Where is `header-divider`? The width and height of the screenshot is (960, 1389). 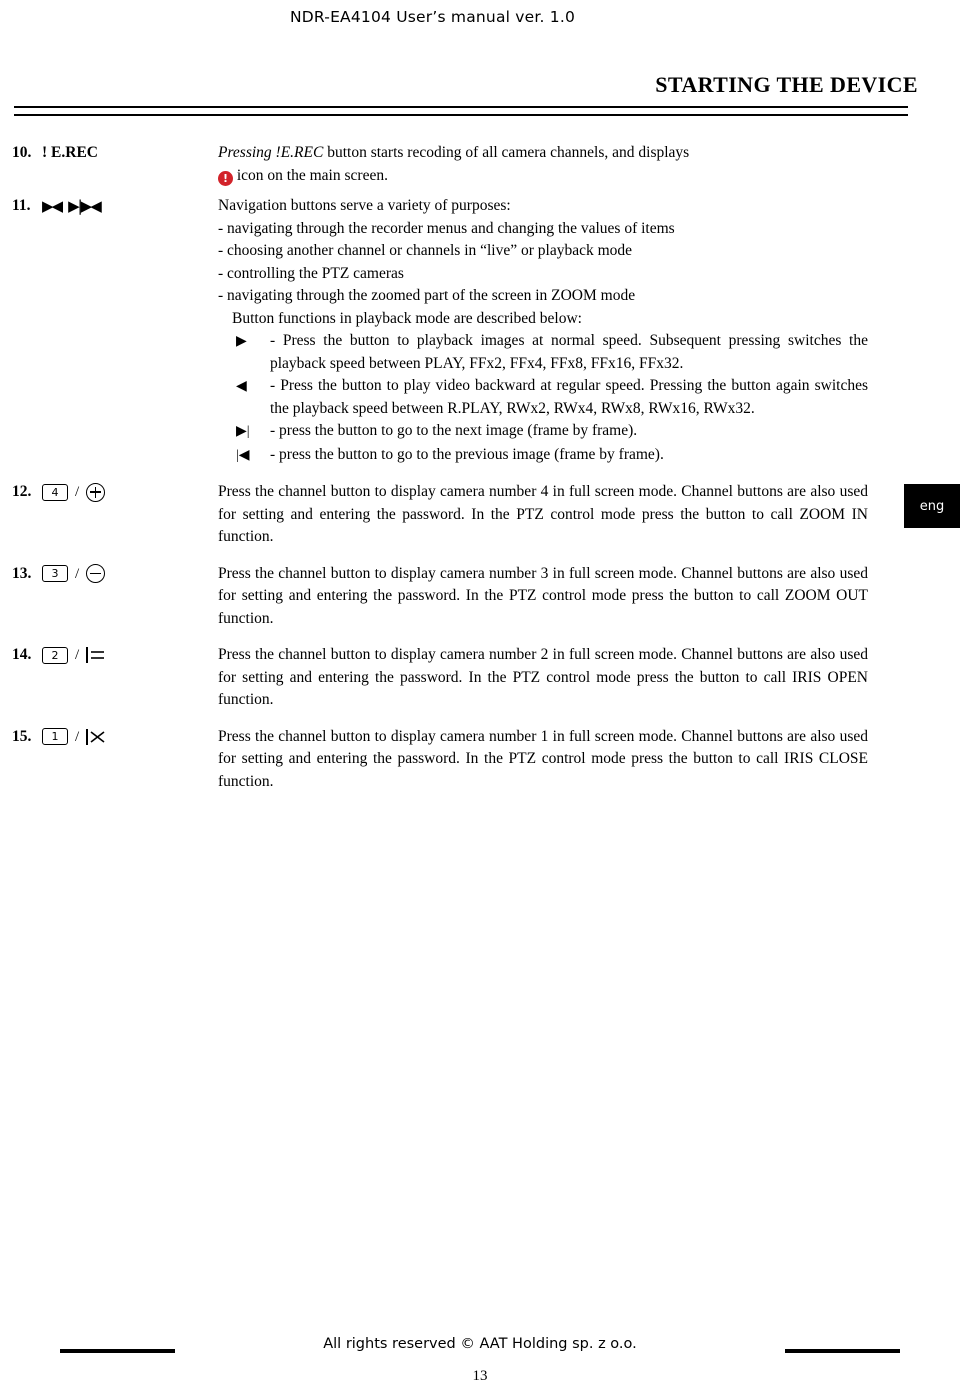 header-divider is located at coordinates (461, 111).